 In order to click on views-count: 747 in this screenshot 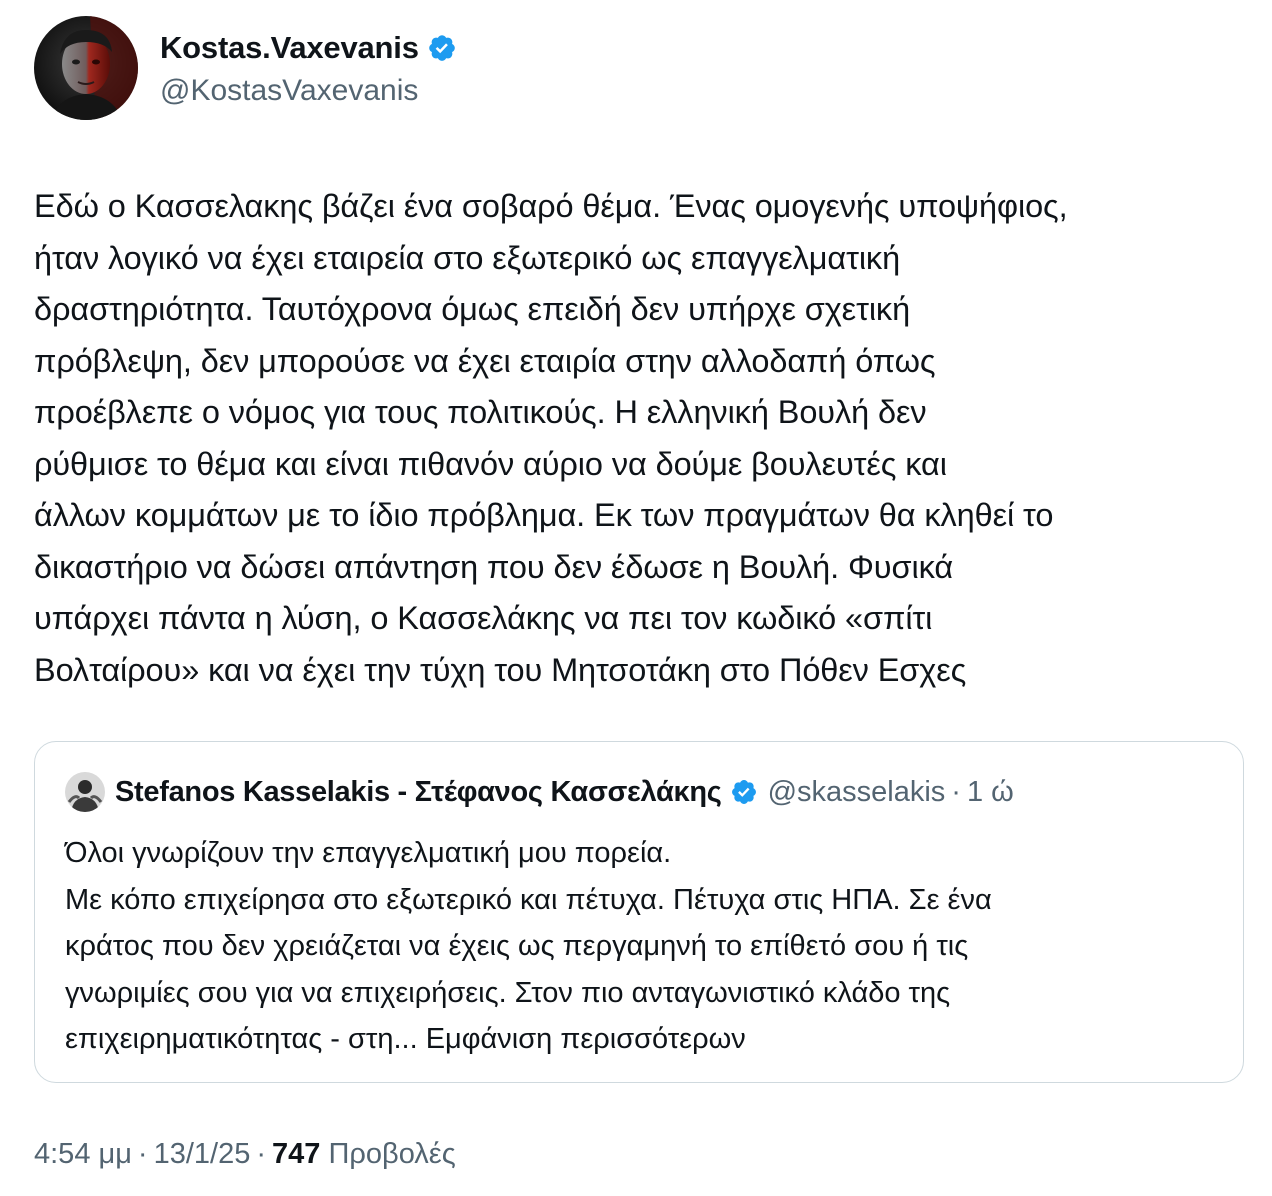, I will do `click(296, 1154)`.